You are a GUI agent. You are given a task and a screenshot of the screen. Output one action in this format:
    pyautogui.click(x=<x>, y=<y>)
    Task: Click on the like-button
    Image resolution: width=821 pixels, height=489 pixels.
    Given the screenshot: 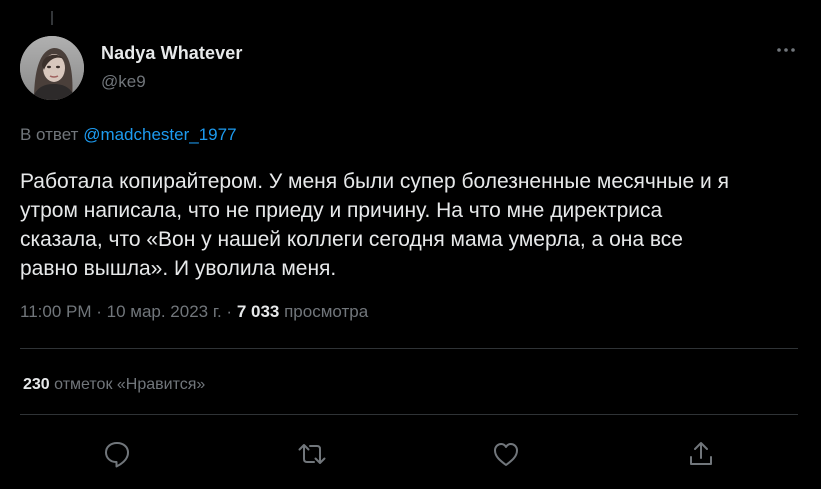 What is the action you would take?
    pyautogui.click(x=506, y=454)
    